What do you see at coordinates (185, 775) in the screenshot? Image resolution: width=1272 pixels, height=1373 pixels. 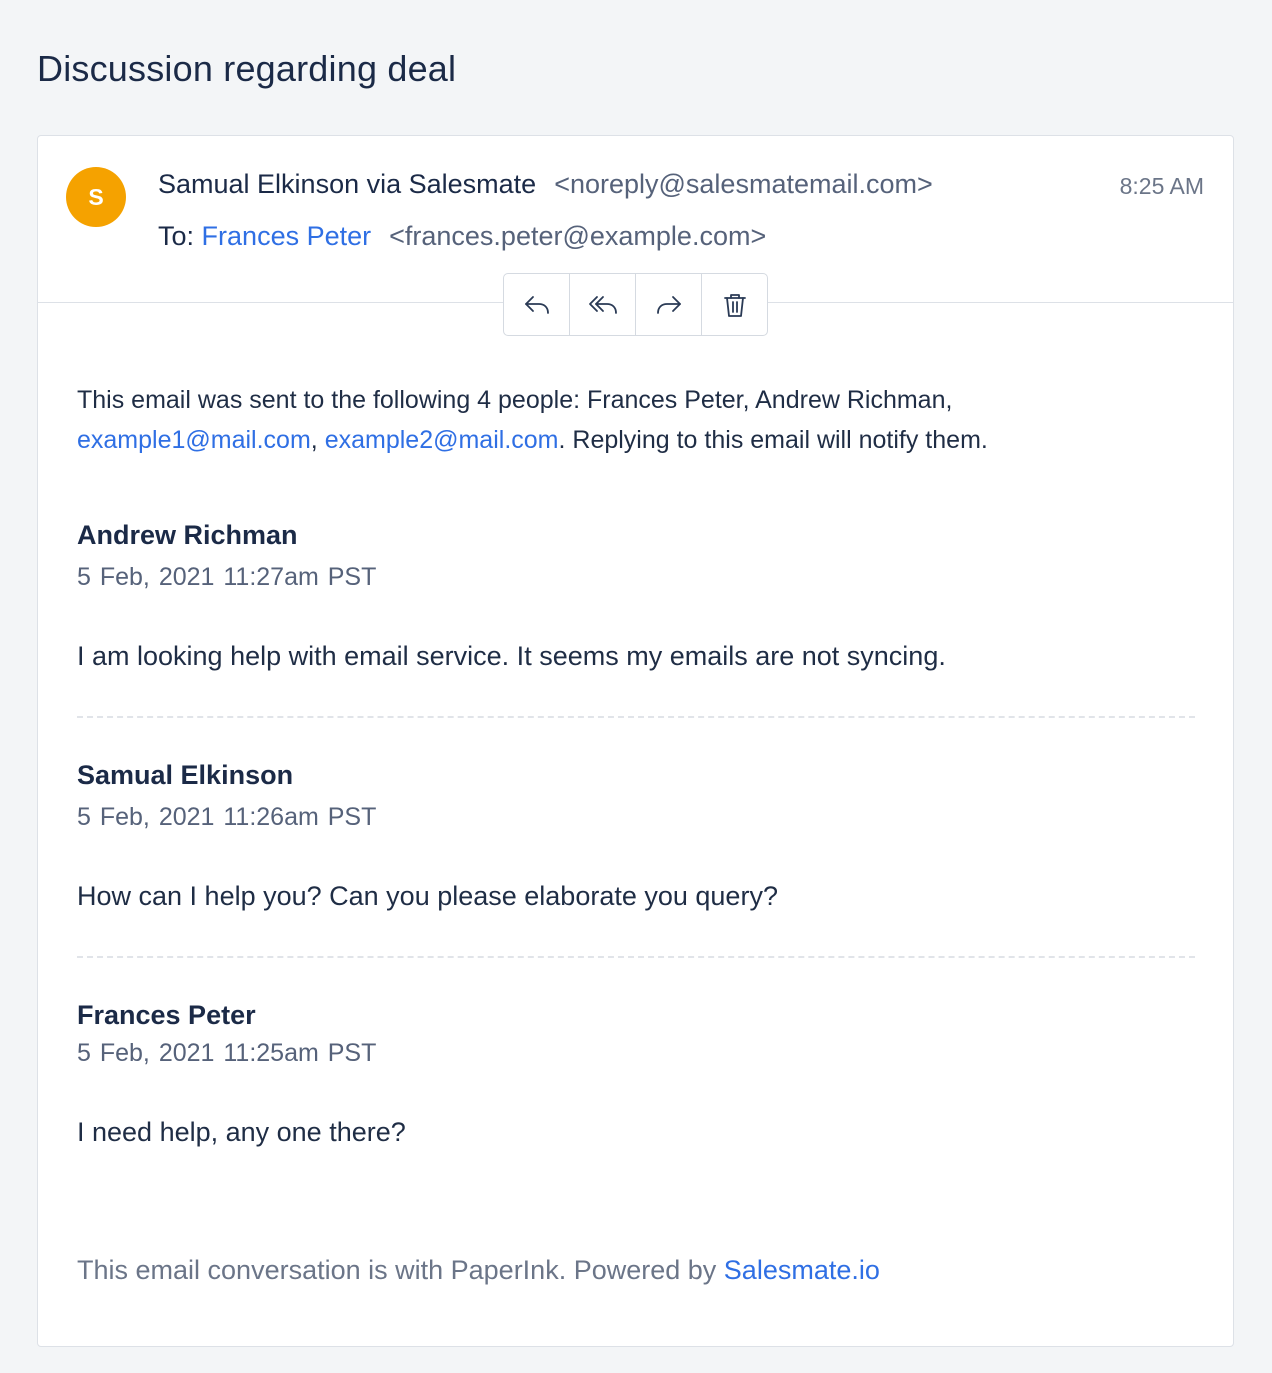 I see `message-author: Samual Elkinson` at bounding box center [185, 775].